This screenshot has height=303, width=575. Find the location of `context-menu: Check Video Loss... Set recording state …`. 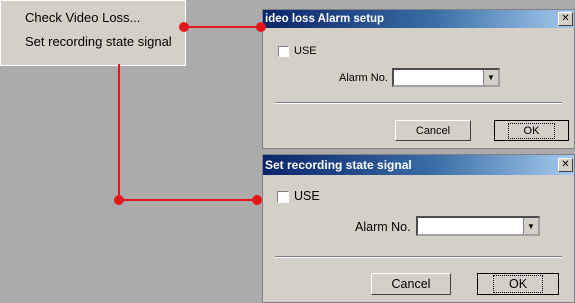

context-menu: Check Video Loss... Set recording state … is located at coordinates (93, 33).